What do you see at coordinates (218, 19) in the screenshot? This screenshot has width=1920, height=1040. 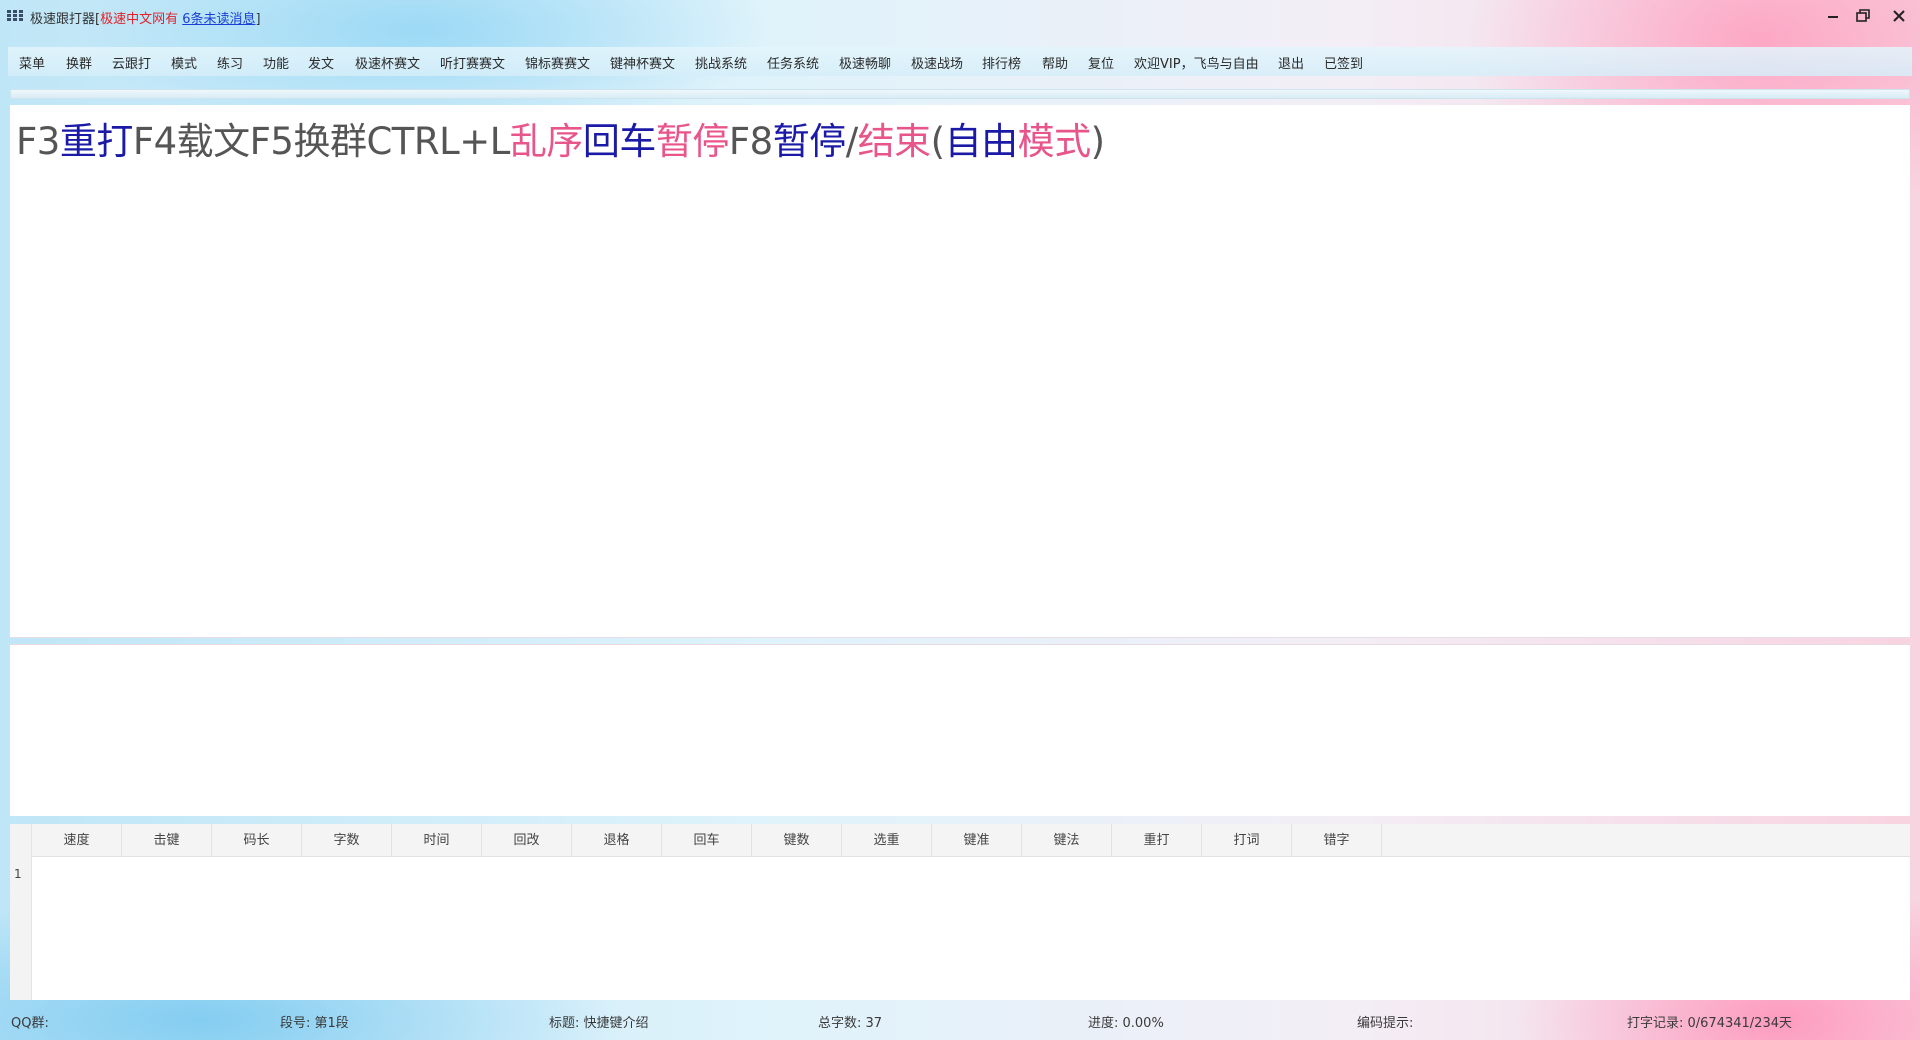 I see `unread-messages-link: 6条未读消息` at bounding box center [218, 19].